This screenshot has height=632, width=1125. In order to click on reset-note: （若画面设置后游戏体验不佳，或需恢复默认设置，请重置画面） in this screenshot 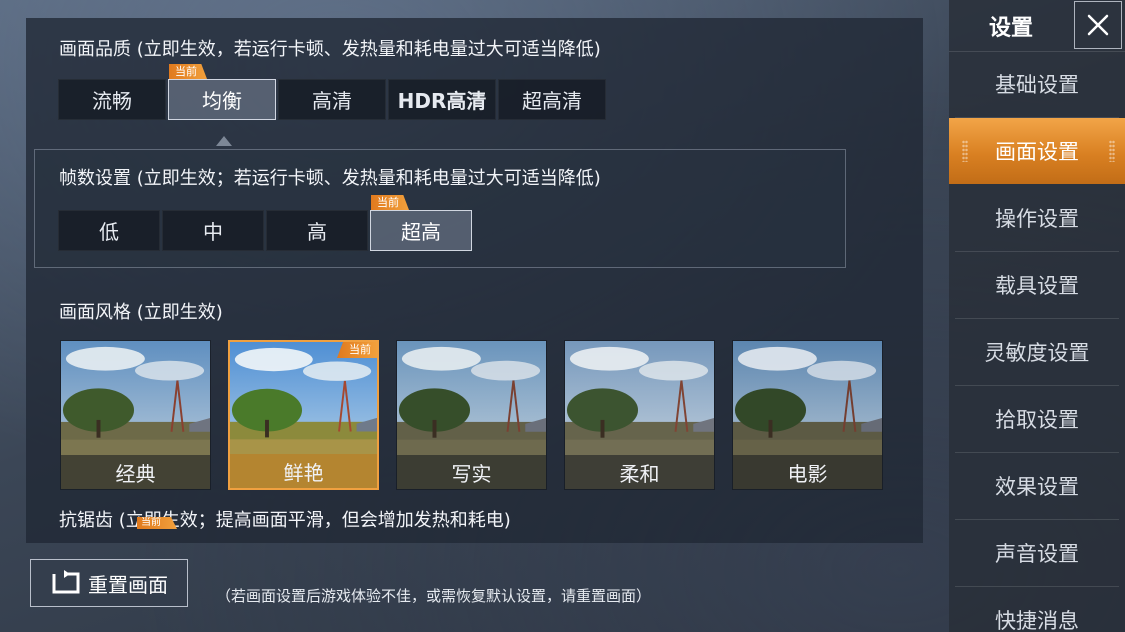, I will do `click(434, 596)`.